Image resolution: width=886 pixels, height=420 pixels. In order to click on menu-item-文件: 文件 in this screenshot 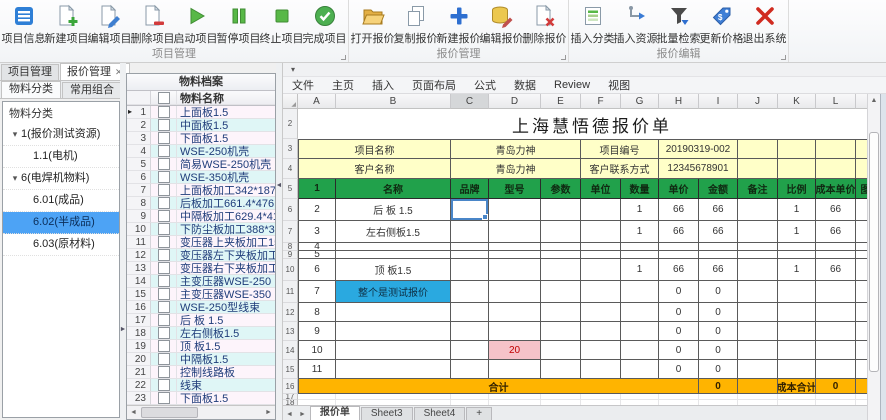, I will do `click(303, 85)`.